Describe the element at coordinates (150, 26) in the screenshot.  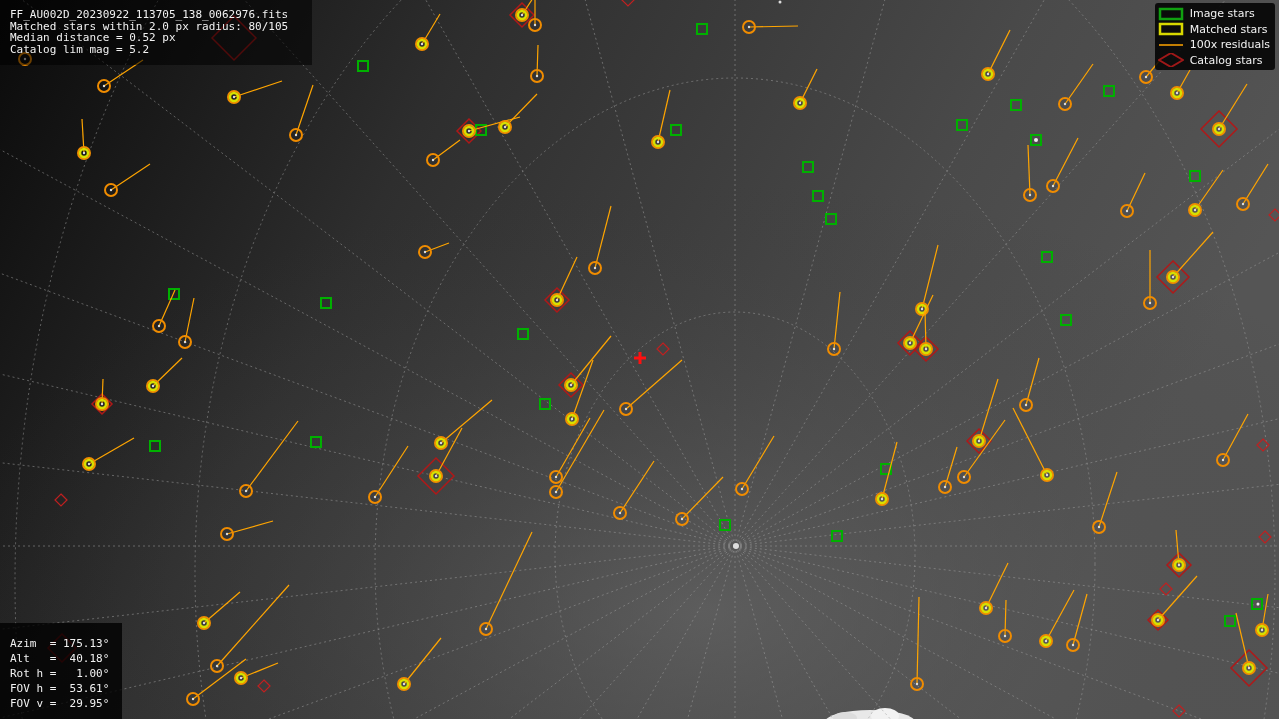
I see `info-text: Matched stars within 2.0 px radius: 80/105` at that location.